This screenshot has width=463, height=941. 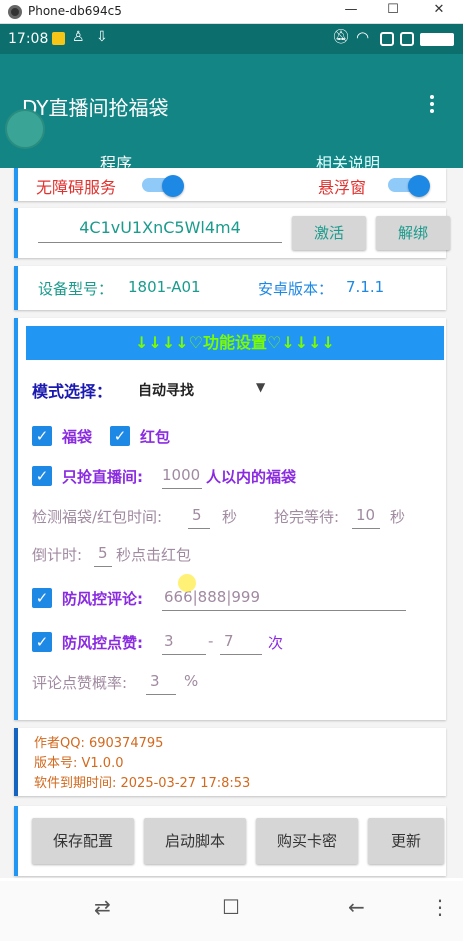 I want to click on version-text: 版本号: V1.0.0, so click(x=79, y=763).